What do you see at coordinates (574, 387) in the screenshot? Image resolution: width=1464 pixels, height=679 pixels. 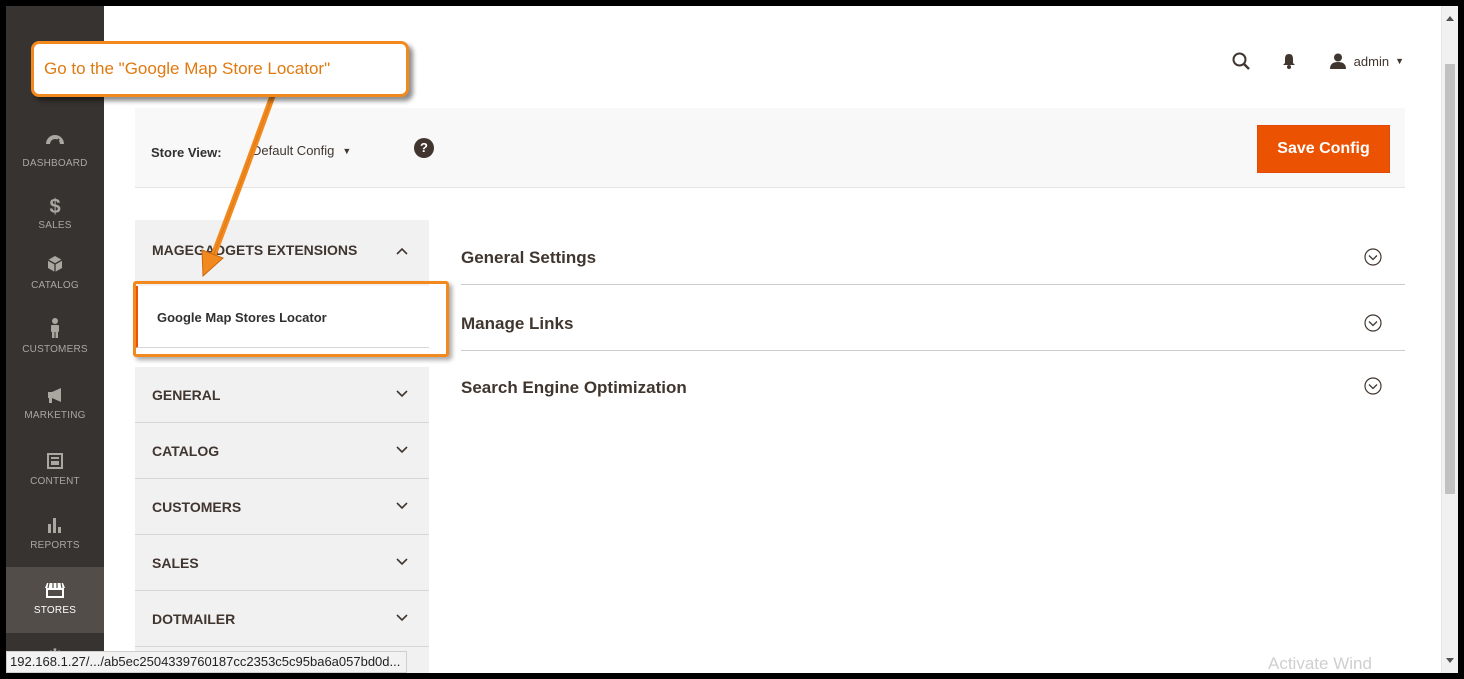 I see `section-title: Search Engine Optimization` at bounding box center [574, 387].